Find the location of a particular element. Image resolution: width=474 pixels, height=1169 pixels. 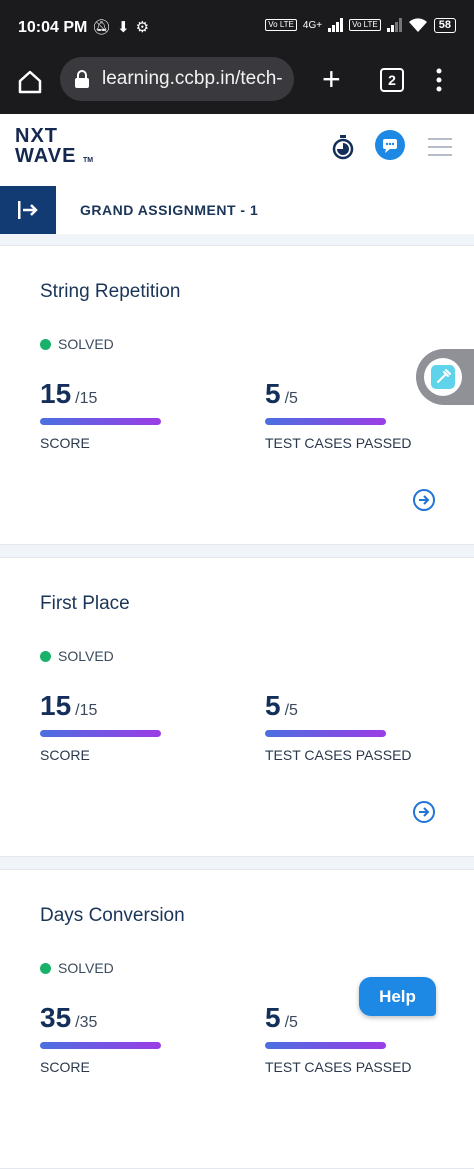

question-title: String Repetition is located at coordinates (110, 291).